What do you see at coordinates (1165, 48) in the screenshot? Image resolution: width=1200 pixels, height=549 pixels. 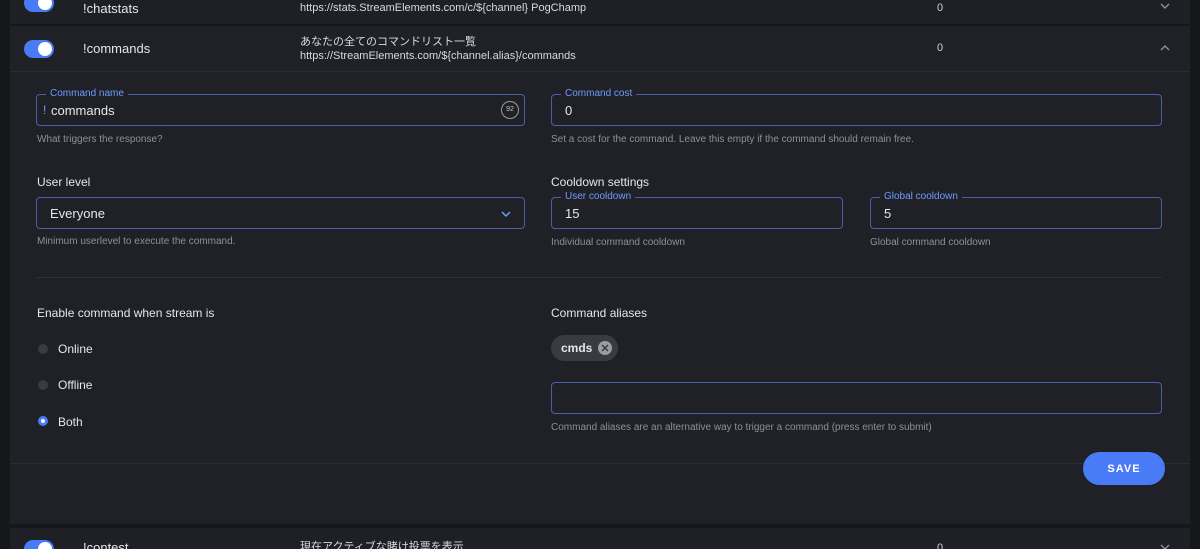 I see `chevron-up-icon` at bounding box center [1165, 48].